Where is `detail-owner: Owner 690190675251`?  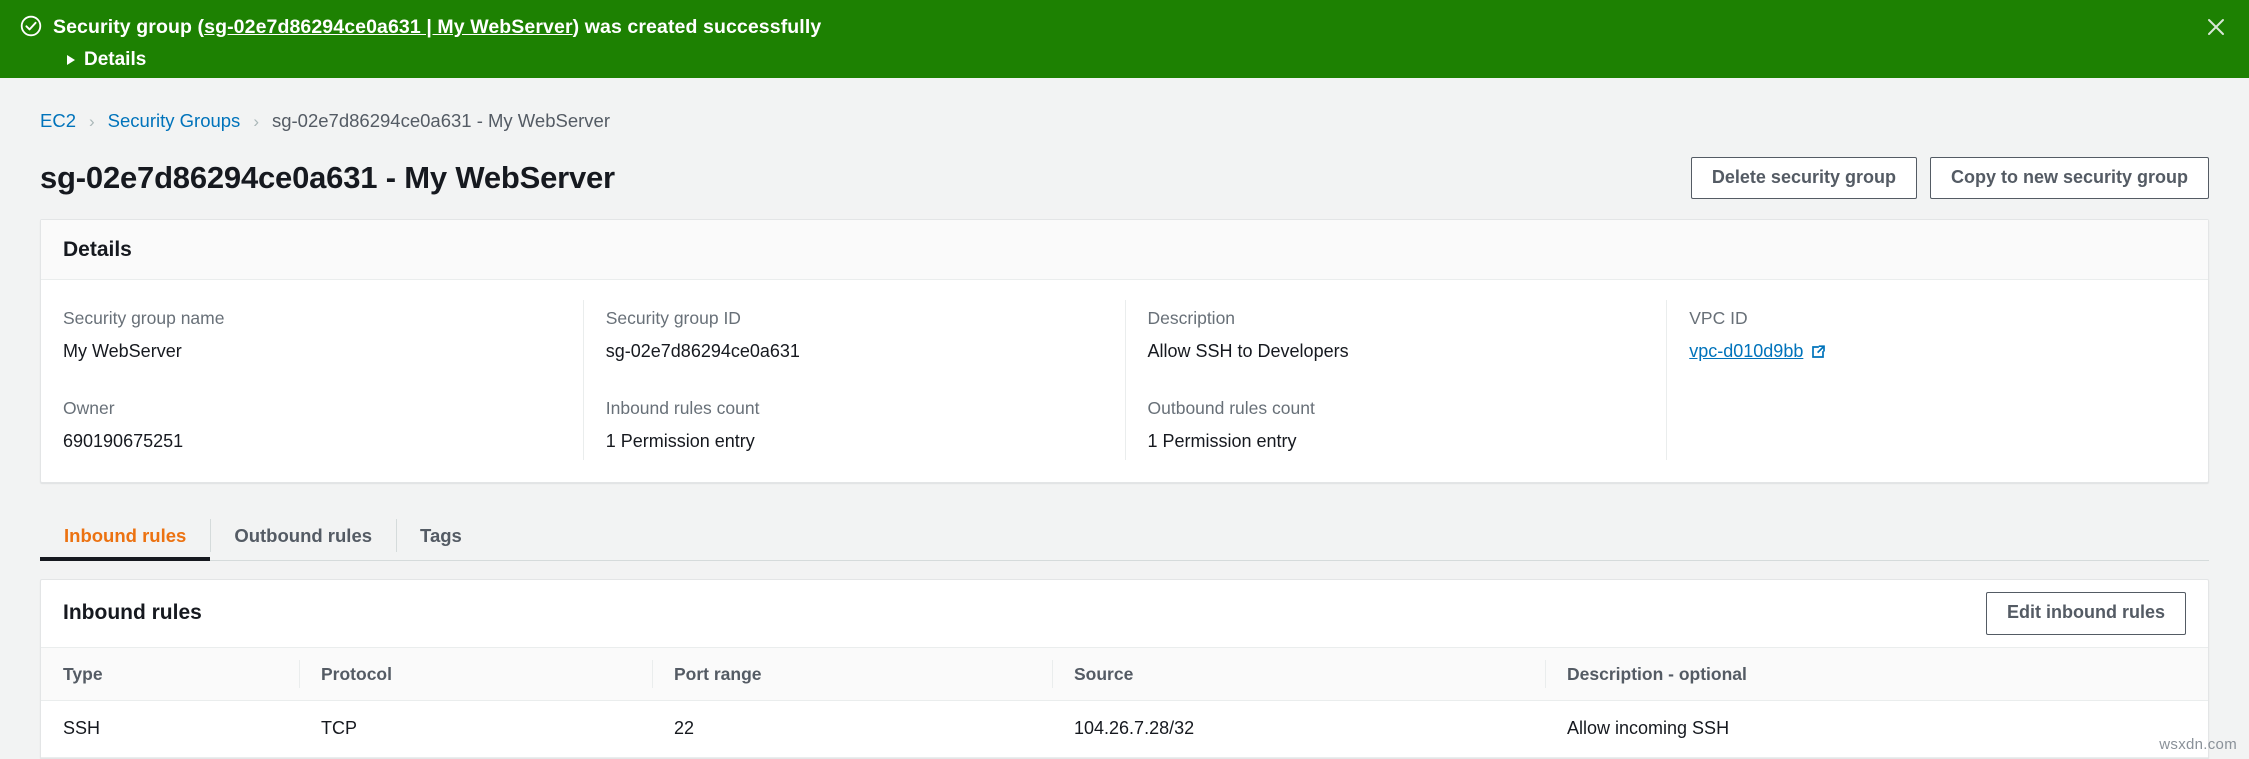
detail-owner: Owner 690190675251 is located at coordinates (312, 416).